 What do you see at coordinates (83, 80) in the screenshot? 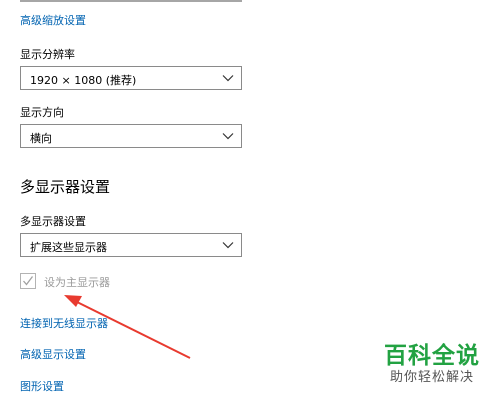
I see `resolution-value: 1920 × 1080 (推荐)` at bounding box center [83, 80].